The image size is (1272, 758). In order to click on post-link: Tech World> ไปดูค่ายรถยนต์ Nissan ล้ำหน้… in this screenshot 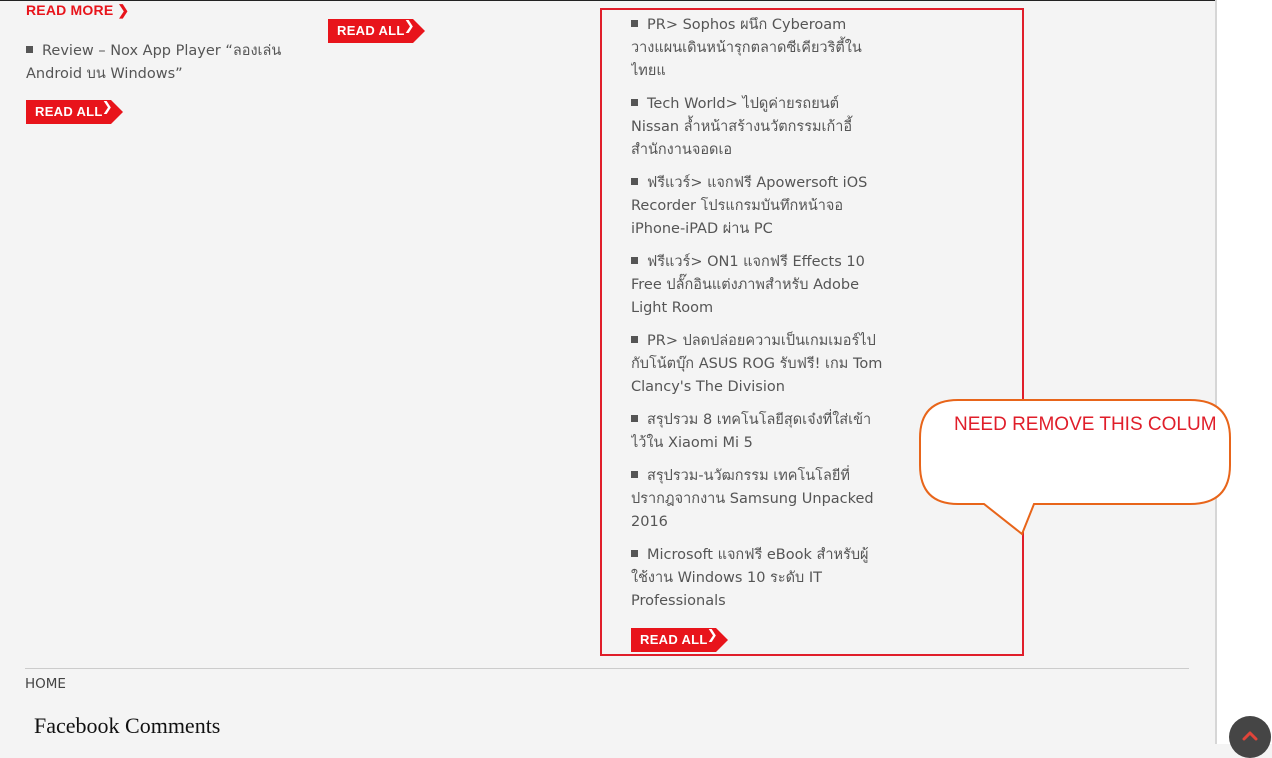, I will do `click(741, 127)`.